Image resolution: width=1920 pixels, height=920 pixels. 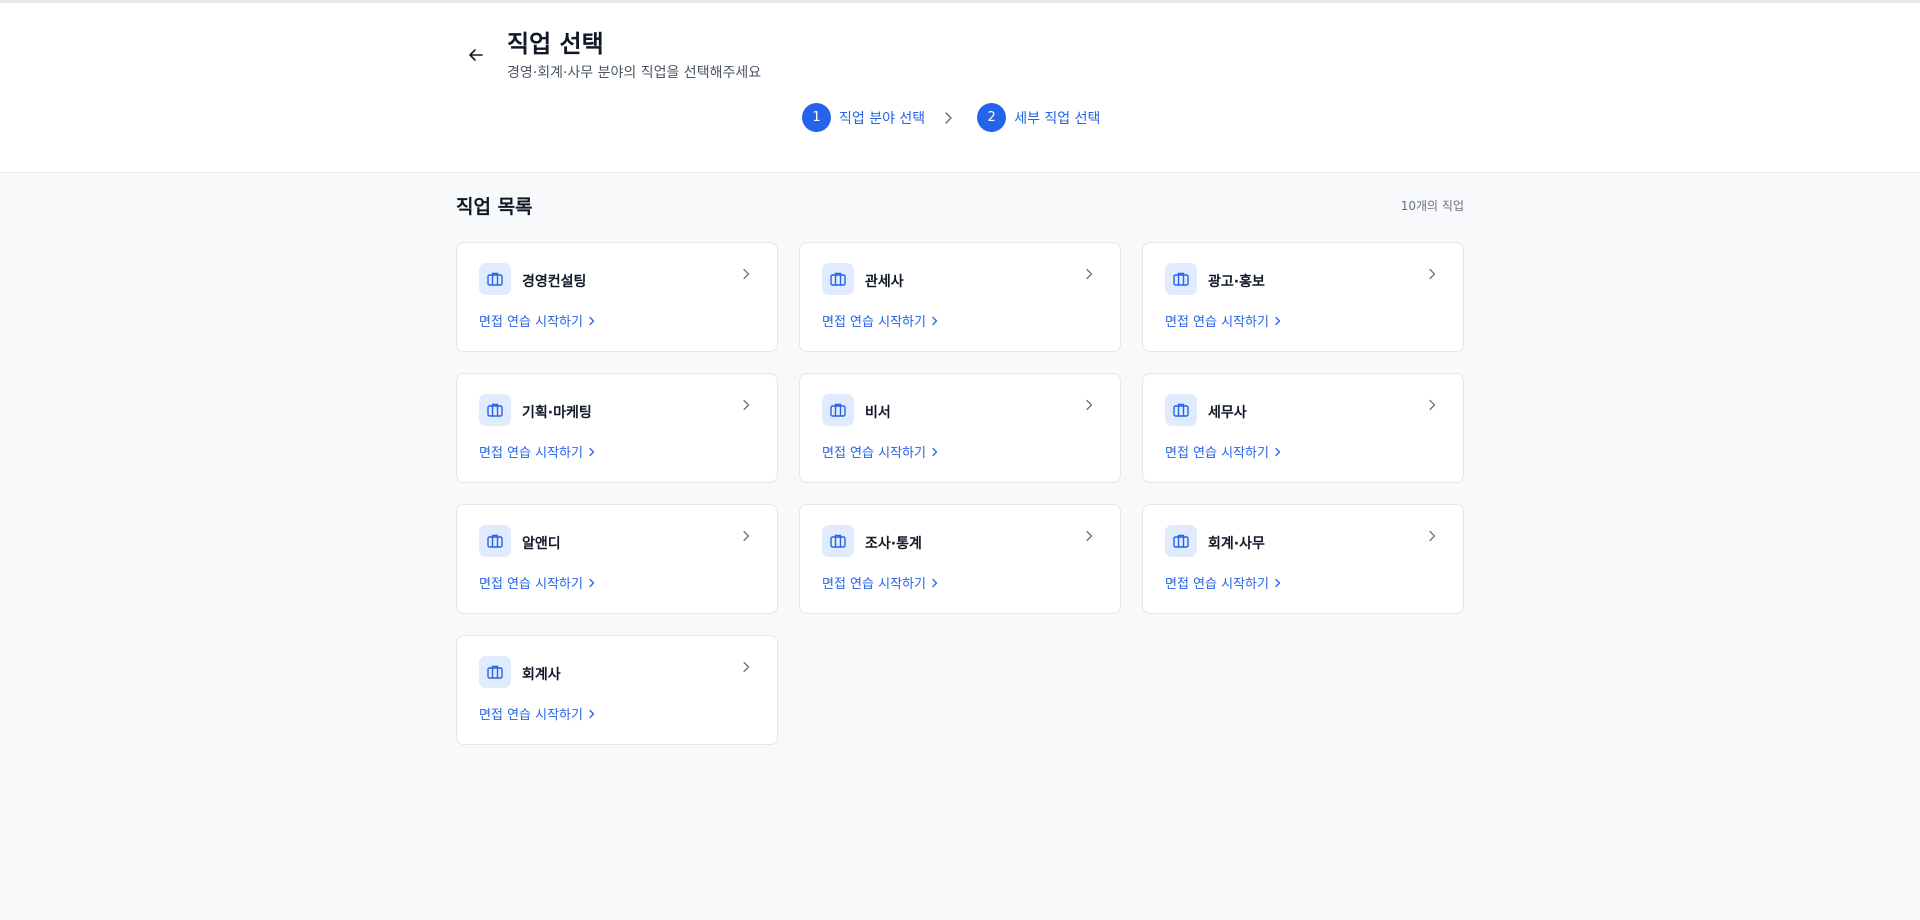 What do you see at coordinates (960, 559) in the screenshot?
I see `job-card: 조사·통계 면접 연습 시작하기` at bounding box center [960, 559].